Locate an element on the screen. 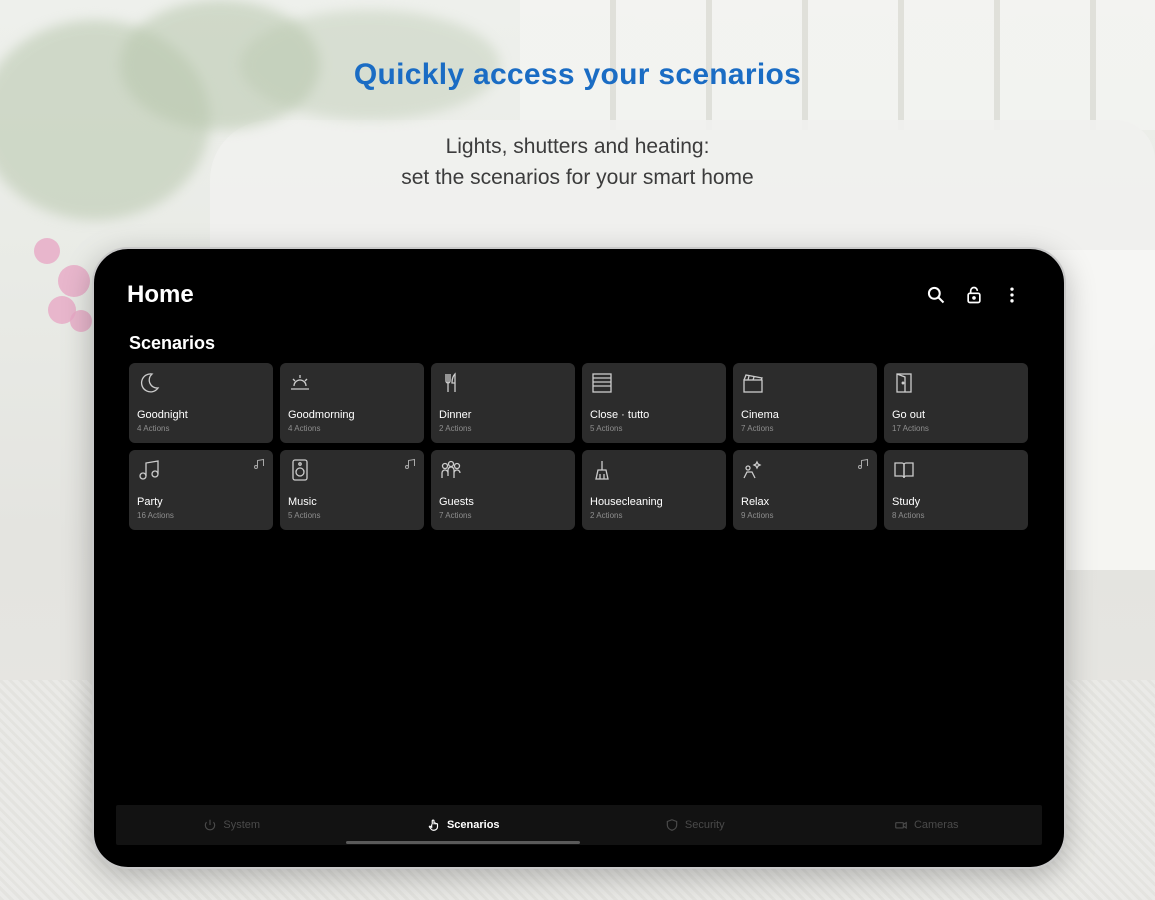 This screenshot has height=900, width=1155. lock-icon is located at coordinates (974, 295).